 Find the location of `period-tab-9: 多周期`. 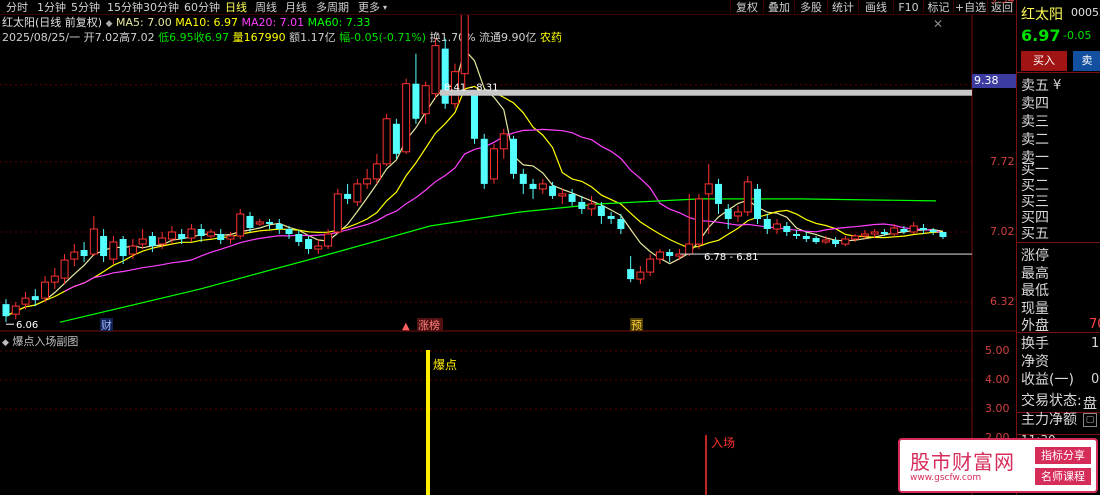

period-tab-9: 多周期 is located at coordinates (332, 7).